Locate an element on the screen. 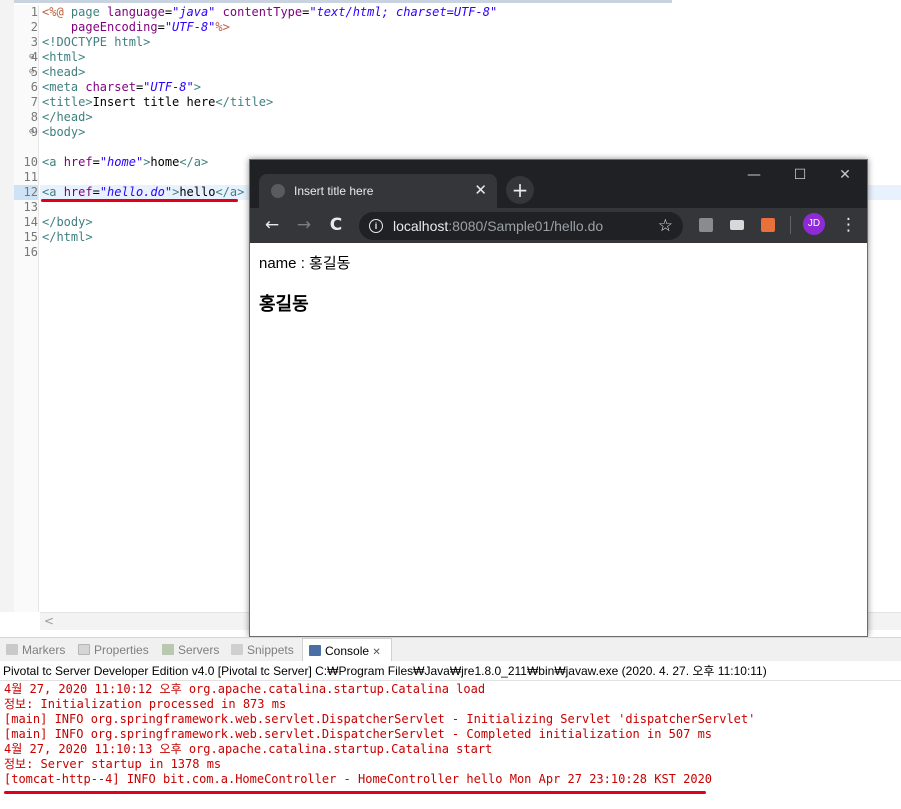 This screenshot has width=901, height=809. address-bar: i localhost:8080/Sample01/hello.do ☆ is located at coordinates (521, 226).